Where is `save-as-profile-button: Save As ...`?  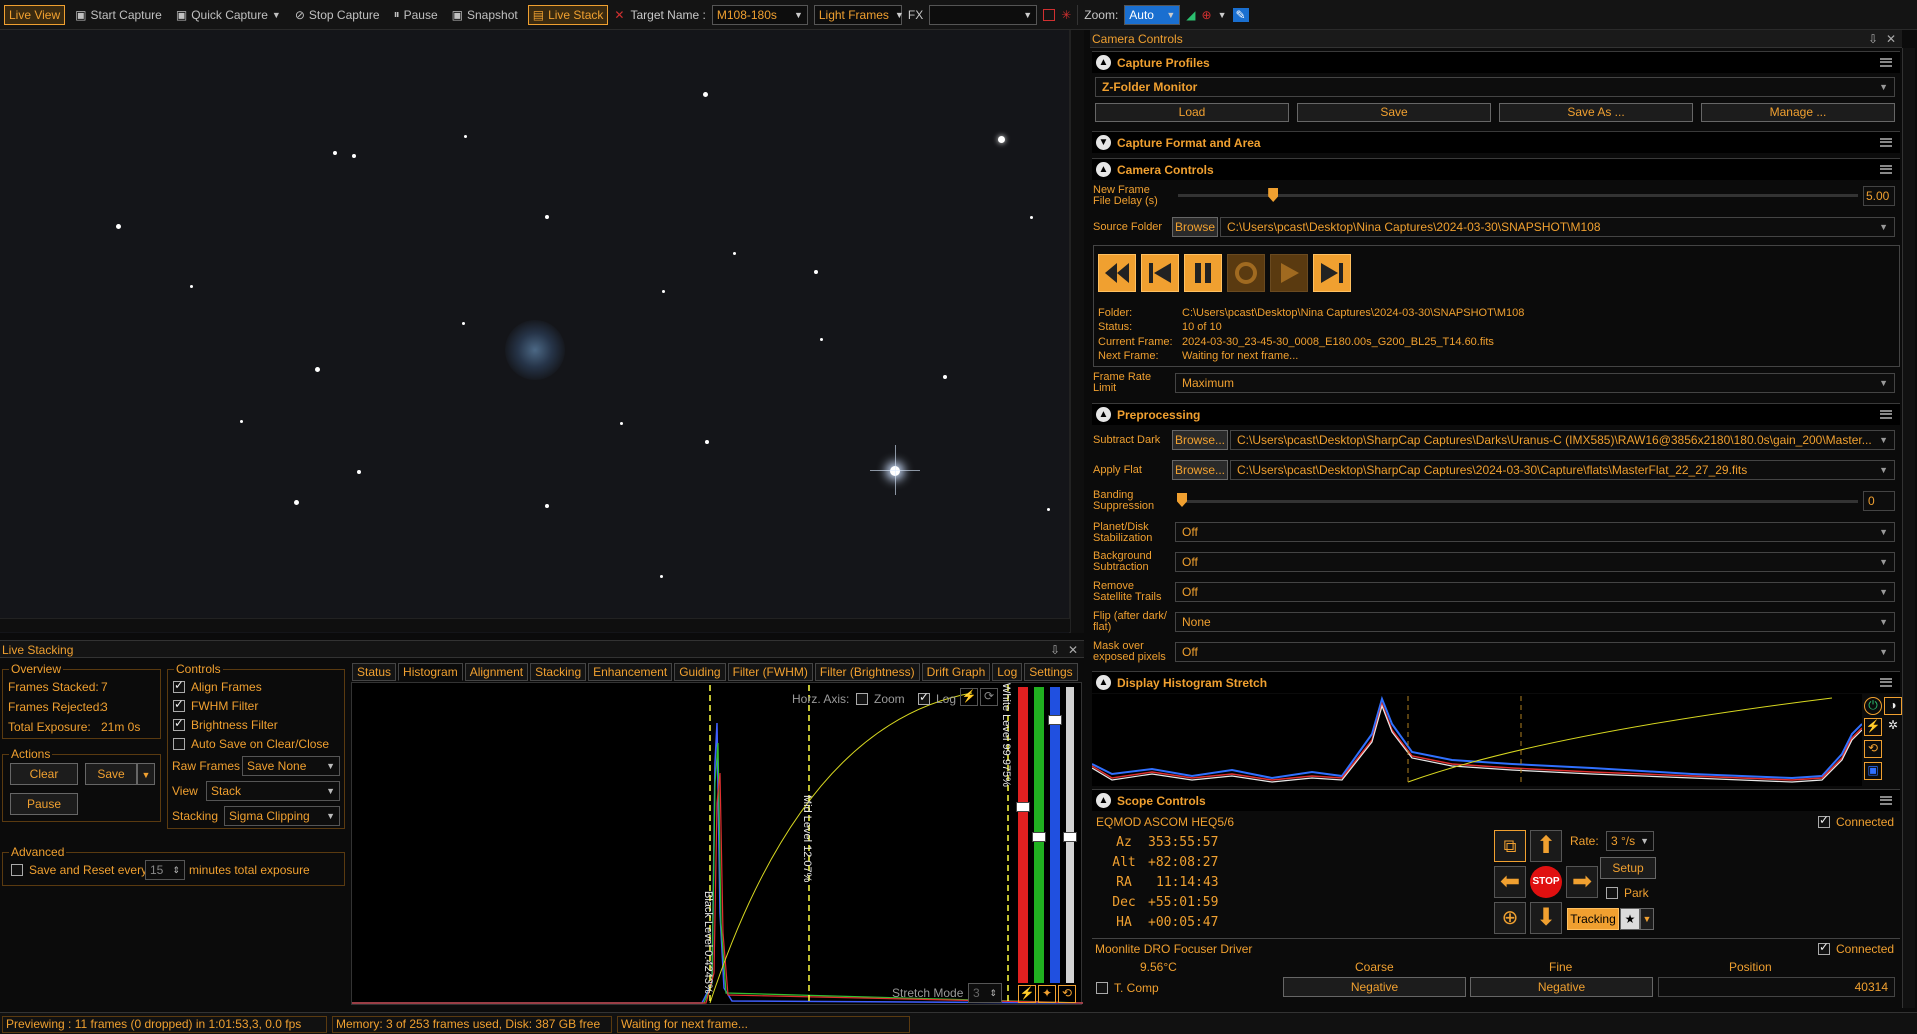 save-as-profile-button: Save As ... is located at coordinates (1596, 112).